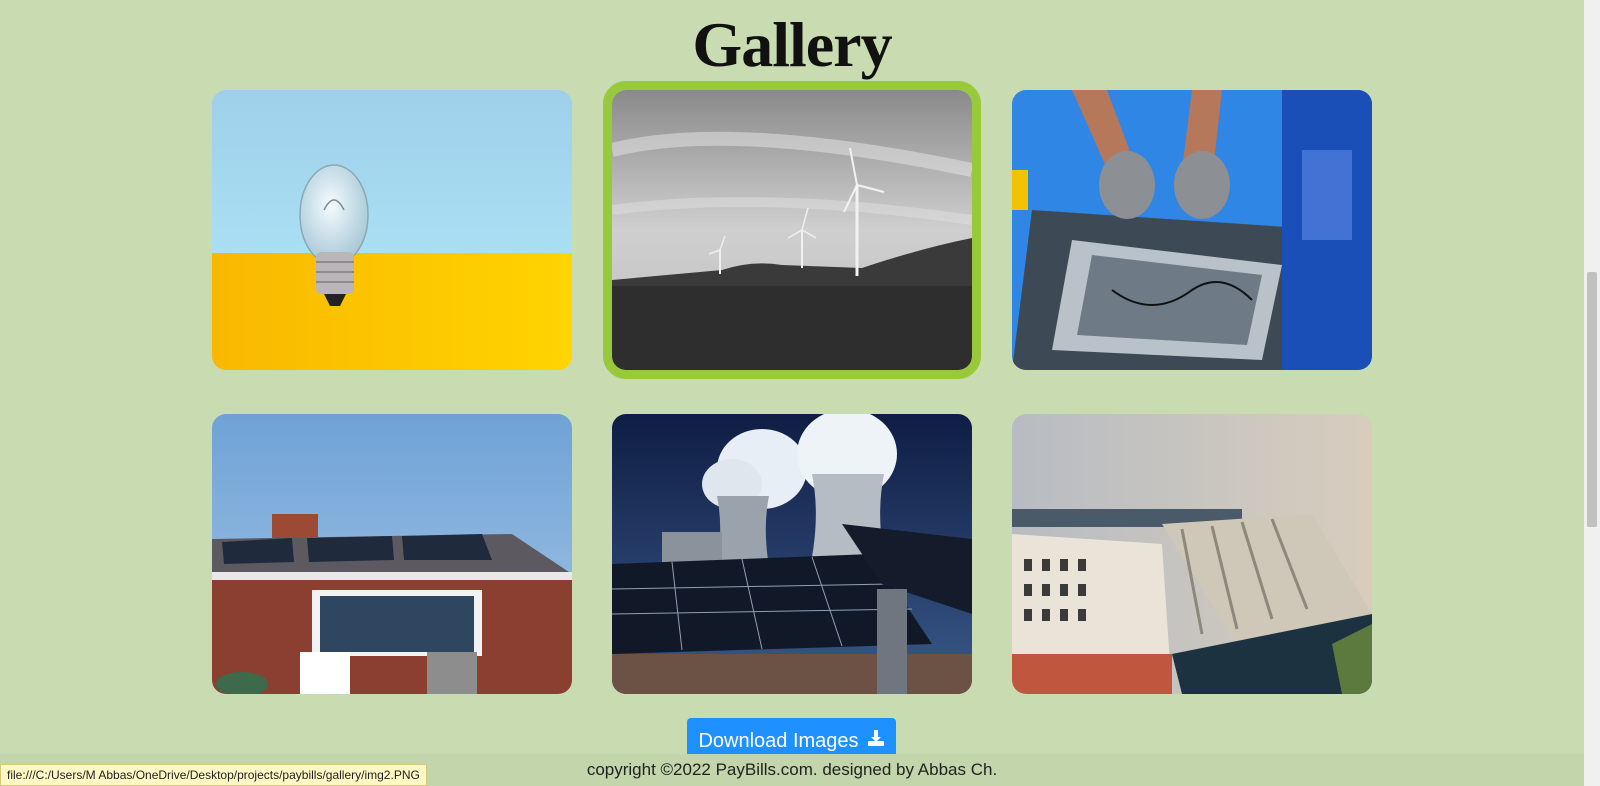 This screenshot has width=1600, height=786. I want to click on gallery-image-cooling-towers-solar, so click(792, 554).